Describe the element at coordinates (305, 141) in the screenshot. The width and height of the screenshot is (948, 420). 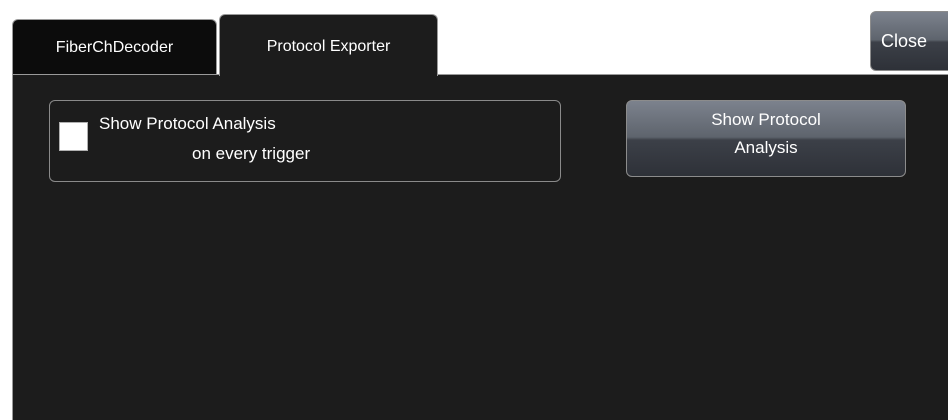
I see `show-on-trigger-option: Show Protocol Analysis on every trigger` at that location.